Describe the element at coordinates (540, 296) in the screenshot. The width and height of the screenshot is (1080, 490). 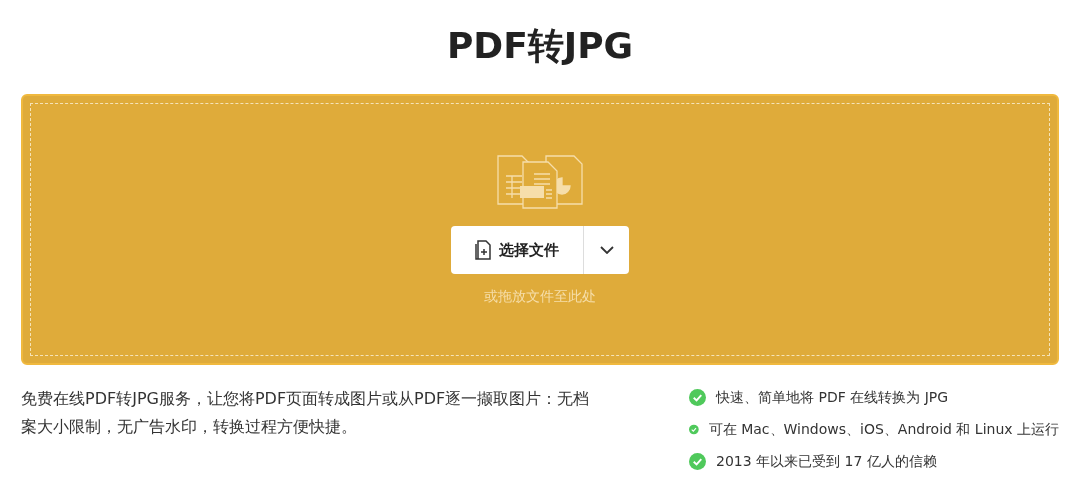
I see `drop-hint: 或拖放文件至此处` at that location.